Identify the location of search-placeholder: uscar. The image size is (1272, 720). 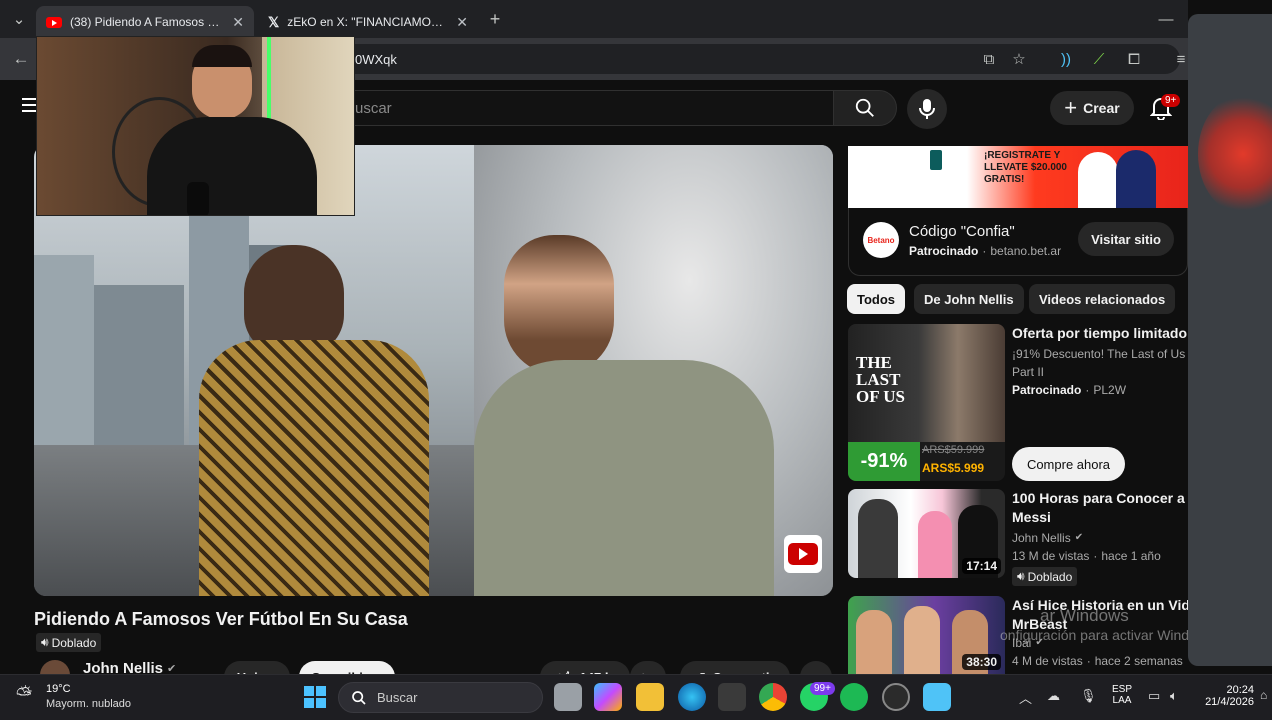
(373, 108).